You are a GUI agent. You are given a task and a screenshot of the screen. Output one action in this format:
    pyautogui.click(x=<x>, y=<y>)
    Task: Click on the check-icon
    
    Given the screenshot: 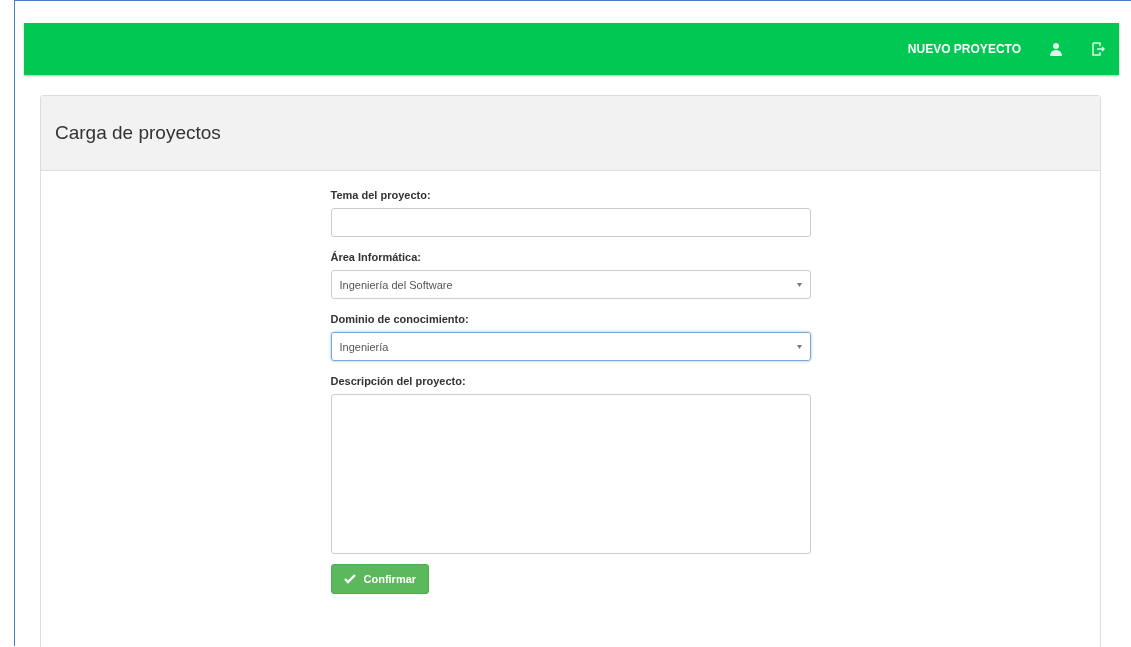 What is the action you would take?
    pyautogui.click(x=349, y=579)
    